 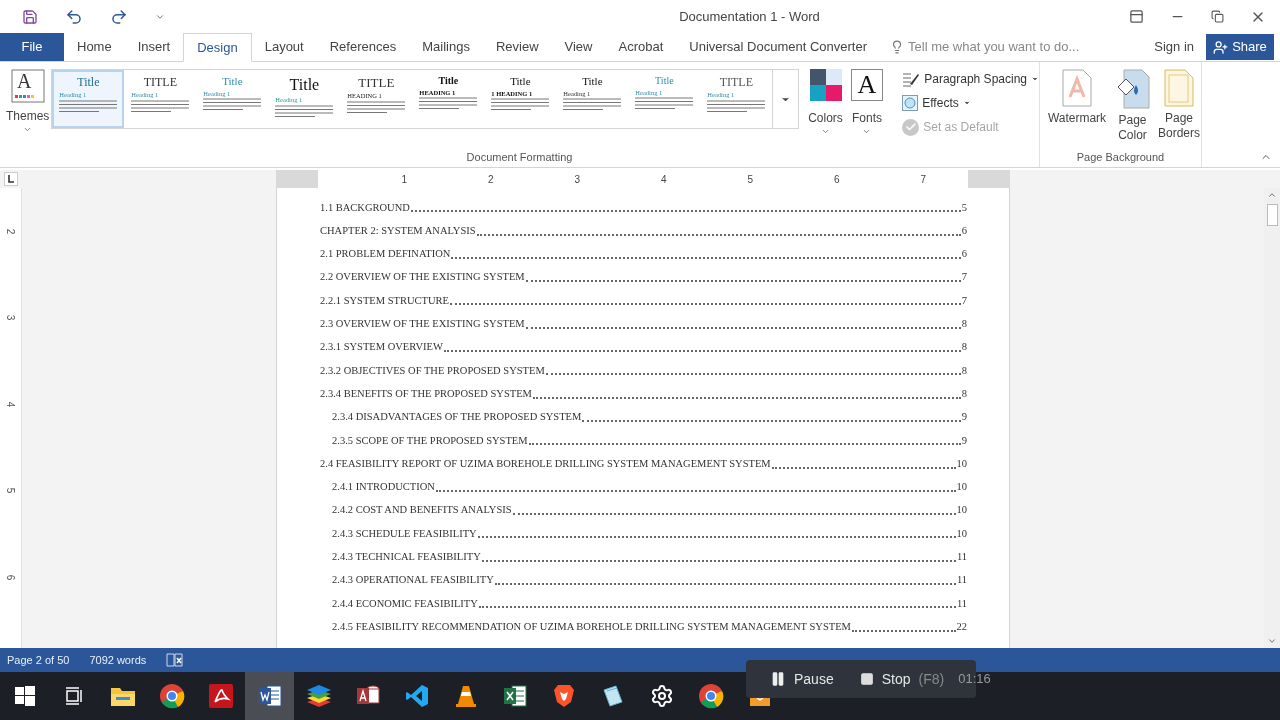 What do you see at coordinates (961, 626) in the screenshot?
I see `page-number: 22` at bounding box center [961, 626].